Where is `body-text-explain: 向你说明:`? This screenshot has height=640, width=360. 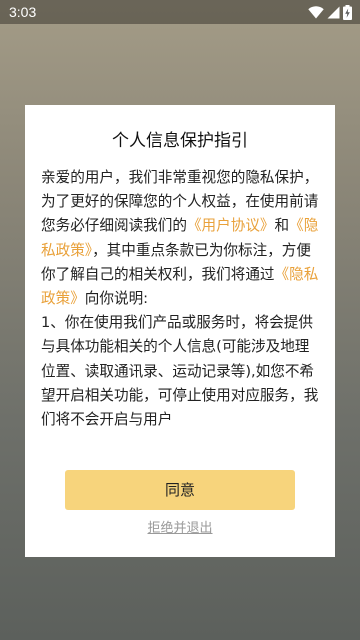
body-text-explain: 向你说明: is located at coordinates (116, 299).